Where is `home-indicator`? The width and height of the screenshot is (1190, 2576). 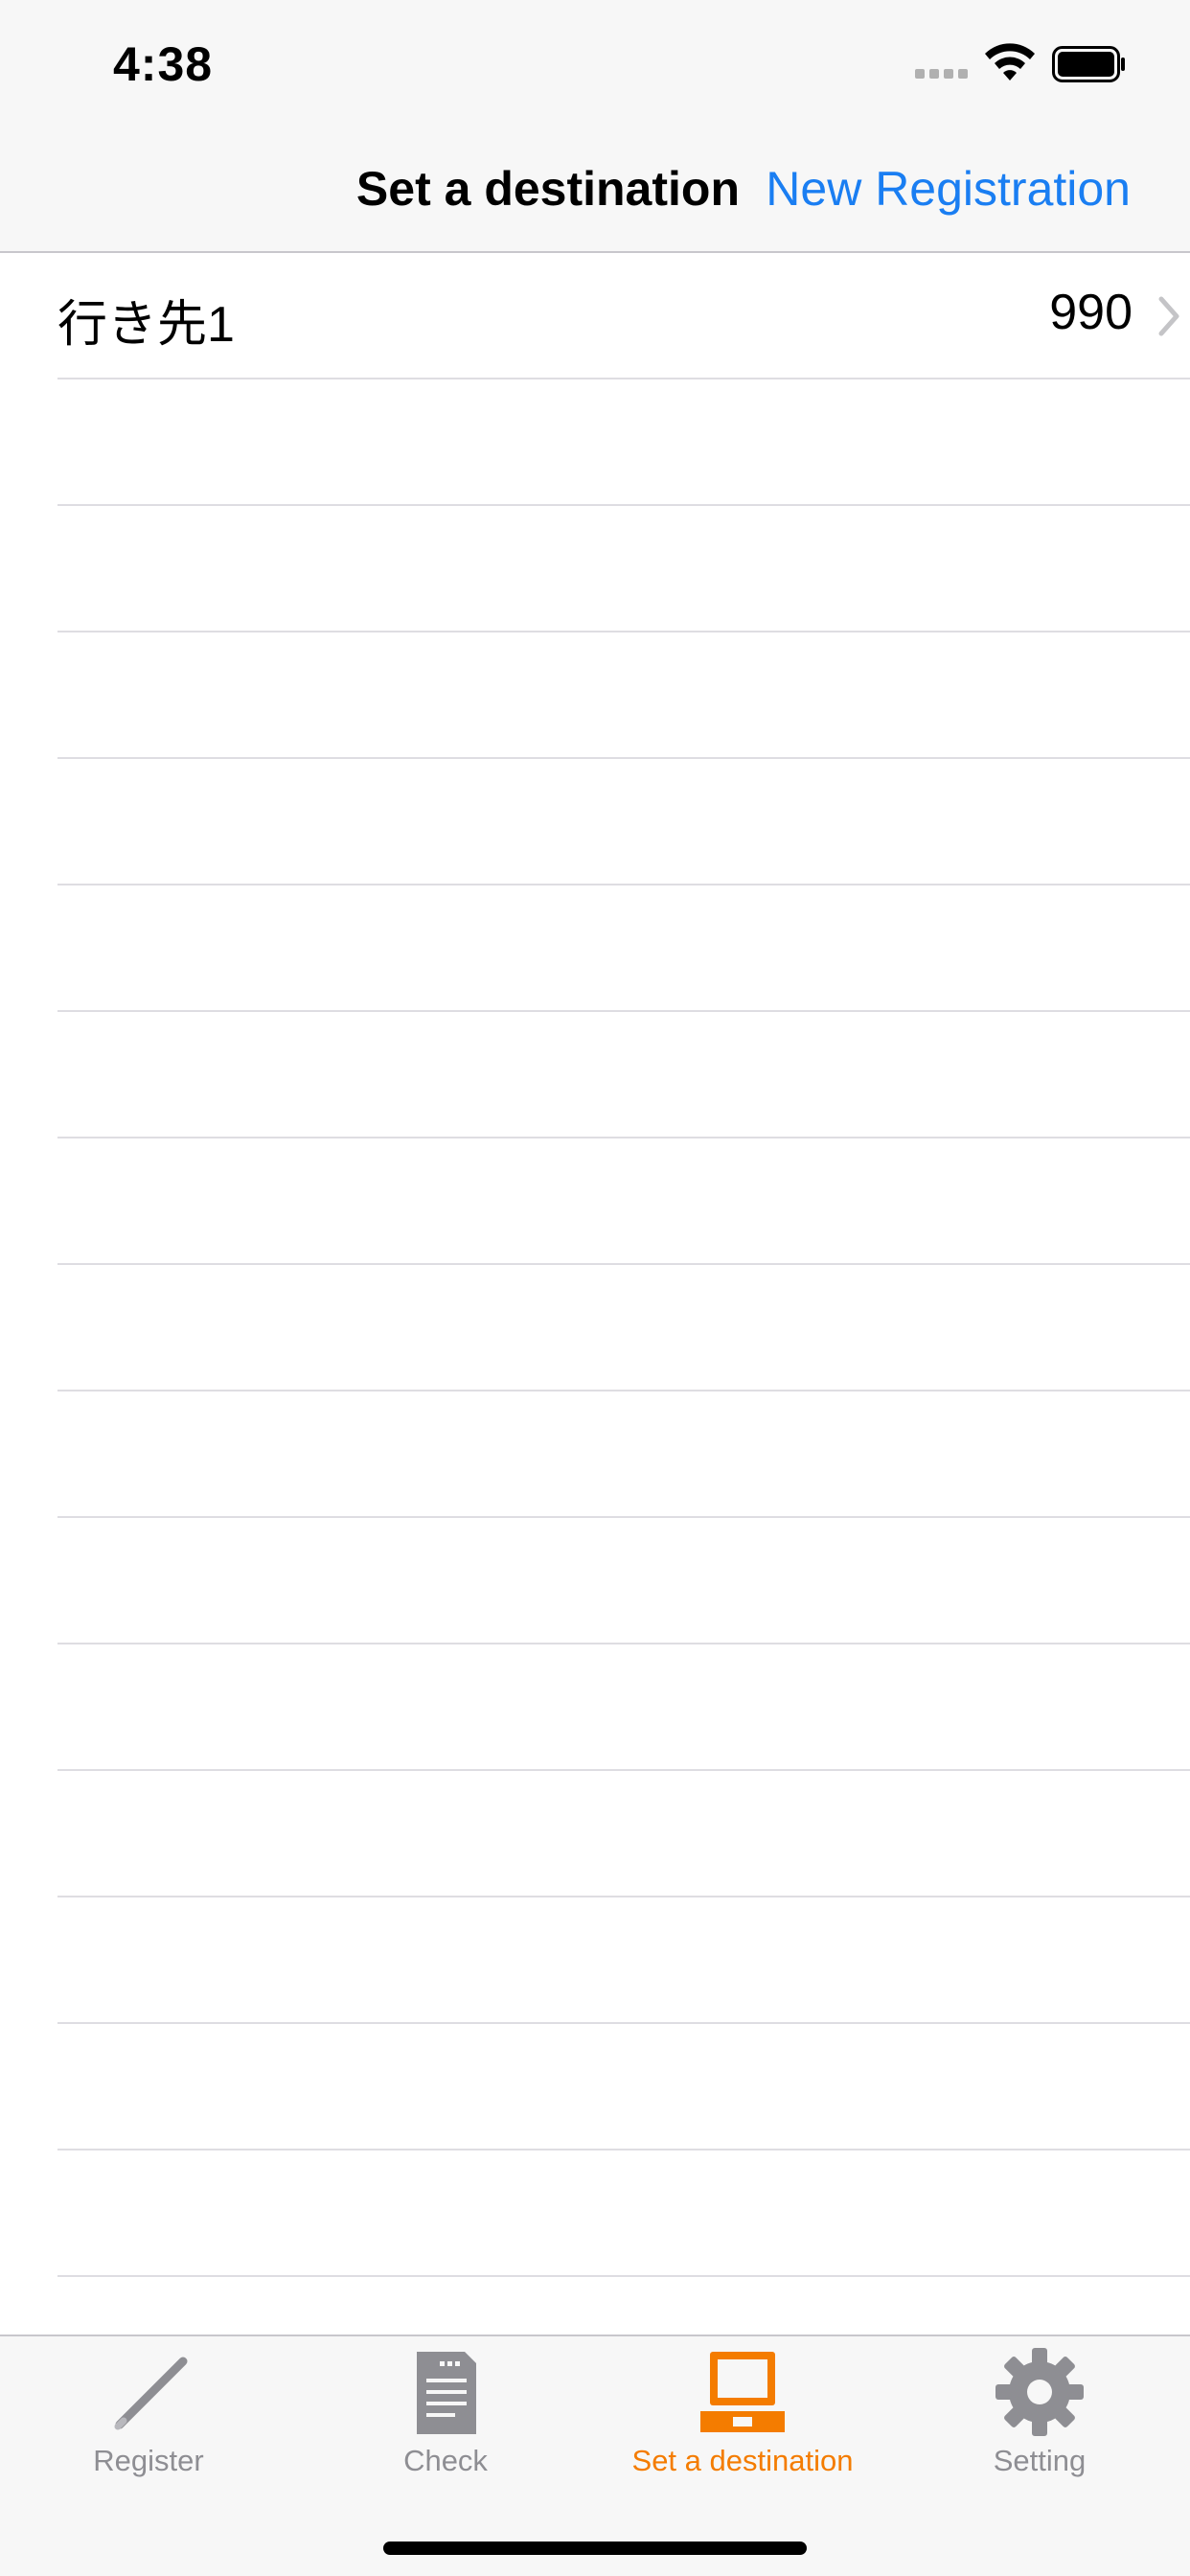 home-indicator is located at coordinates (595, 2548).